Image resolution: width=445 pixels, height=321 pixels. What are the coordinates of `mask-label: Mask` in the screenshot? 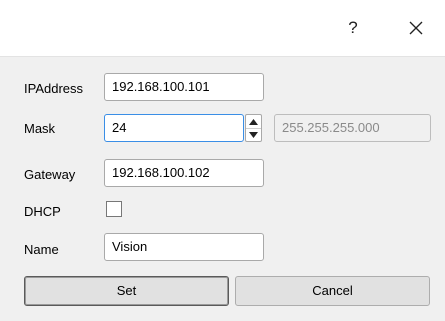 It's located at (40, 128).